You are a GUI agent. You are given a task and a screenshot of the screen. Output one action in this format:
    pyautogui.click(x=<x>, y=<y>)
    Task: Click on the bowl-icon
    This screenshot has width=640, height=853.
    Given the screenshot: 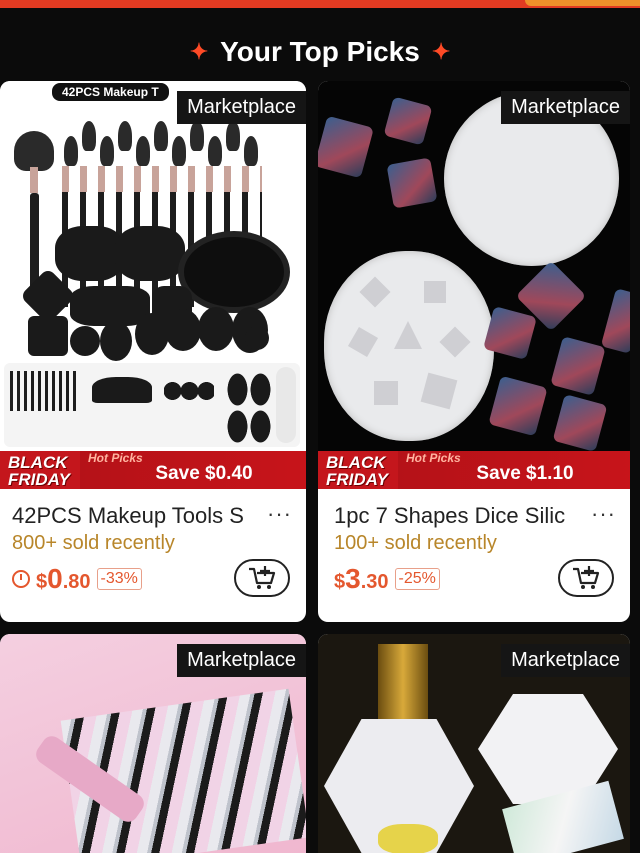 What is the action you would take?
    pyautogui.click(x=234, y=272)
    